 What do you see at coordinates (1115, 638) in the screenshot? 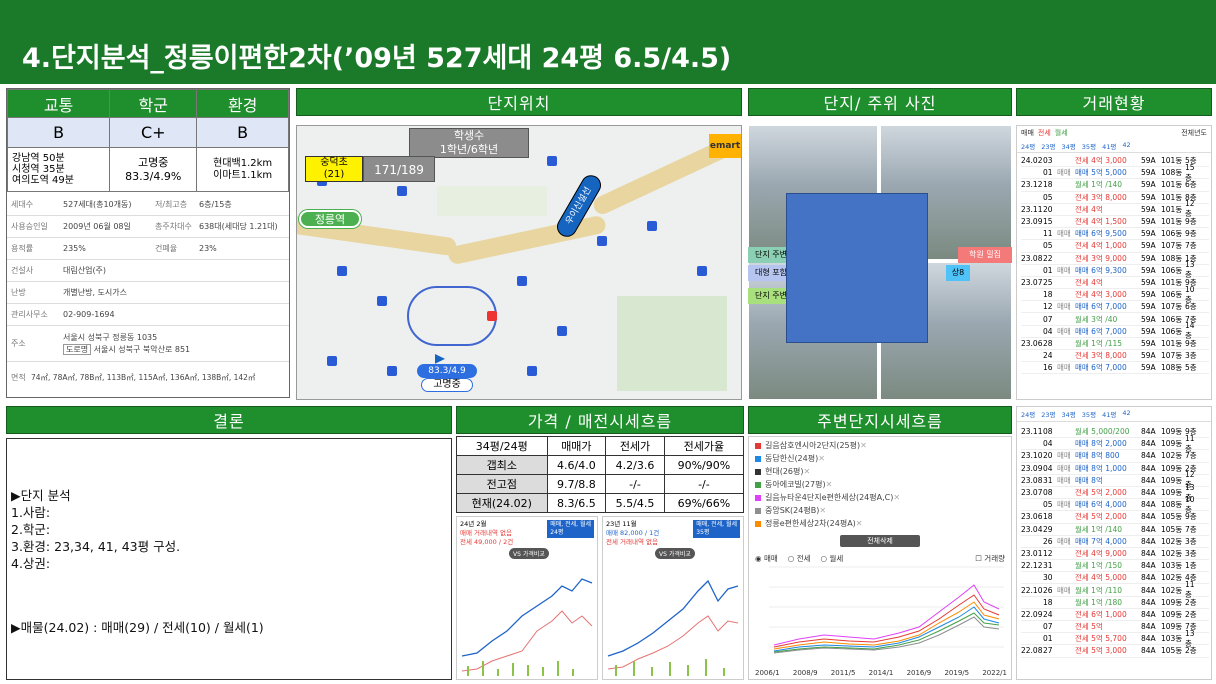
I see `table-row: 01 전세 5억 5,700 84A 103동 13층` at bounding box center [1115, 638].